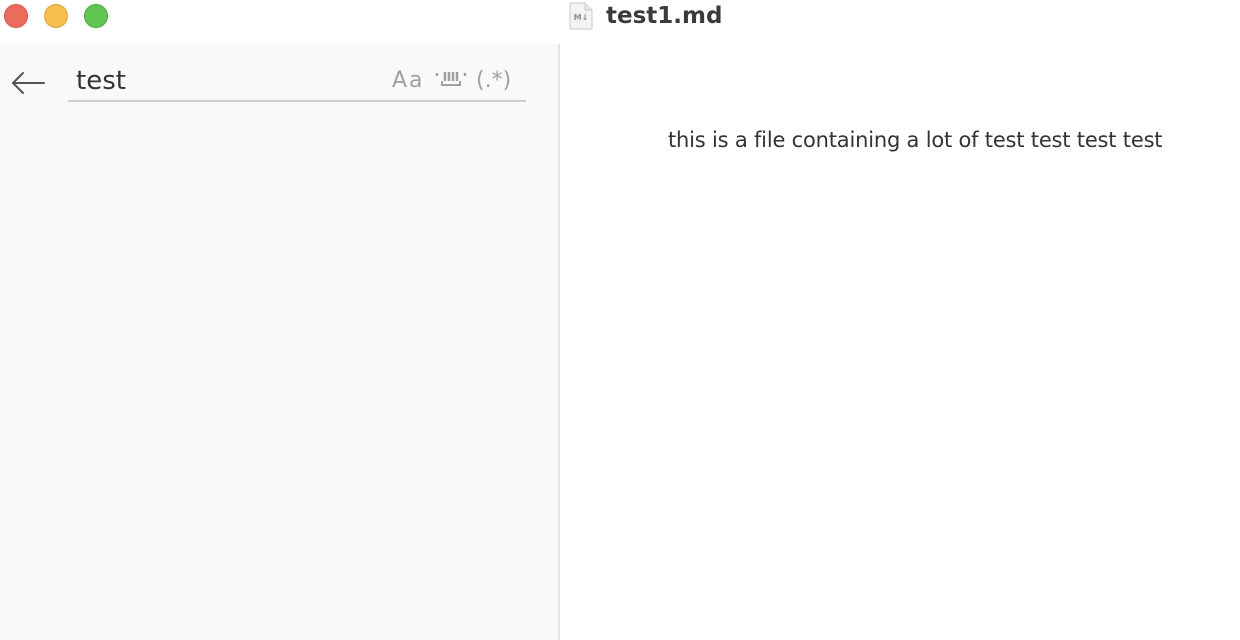  I want to click on match-case-toggle: Aa, so click(408, 81).